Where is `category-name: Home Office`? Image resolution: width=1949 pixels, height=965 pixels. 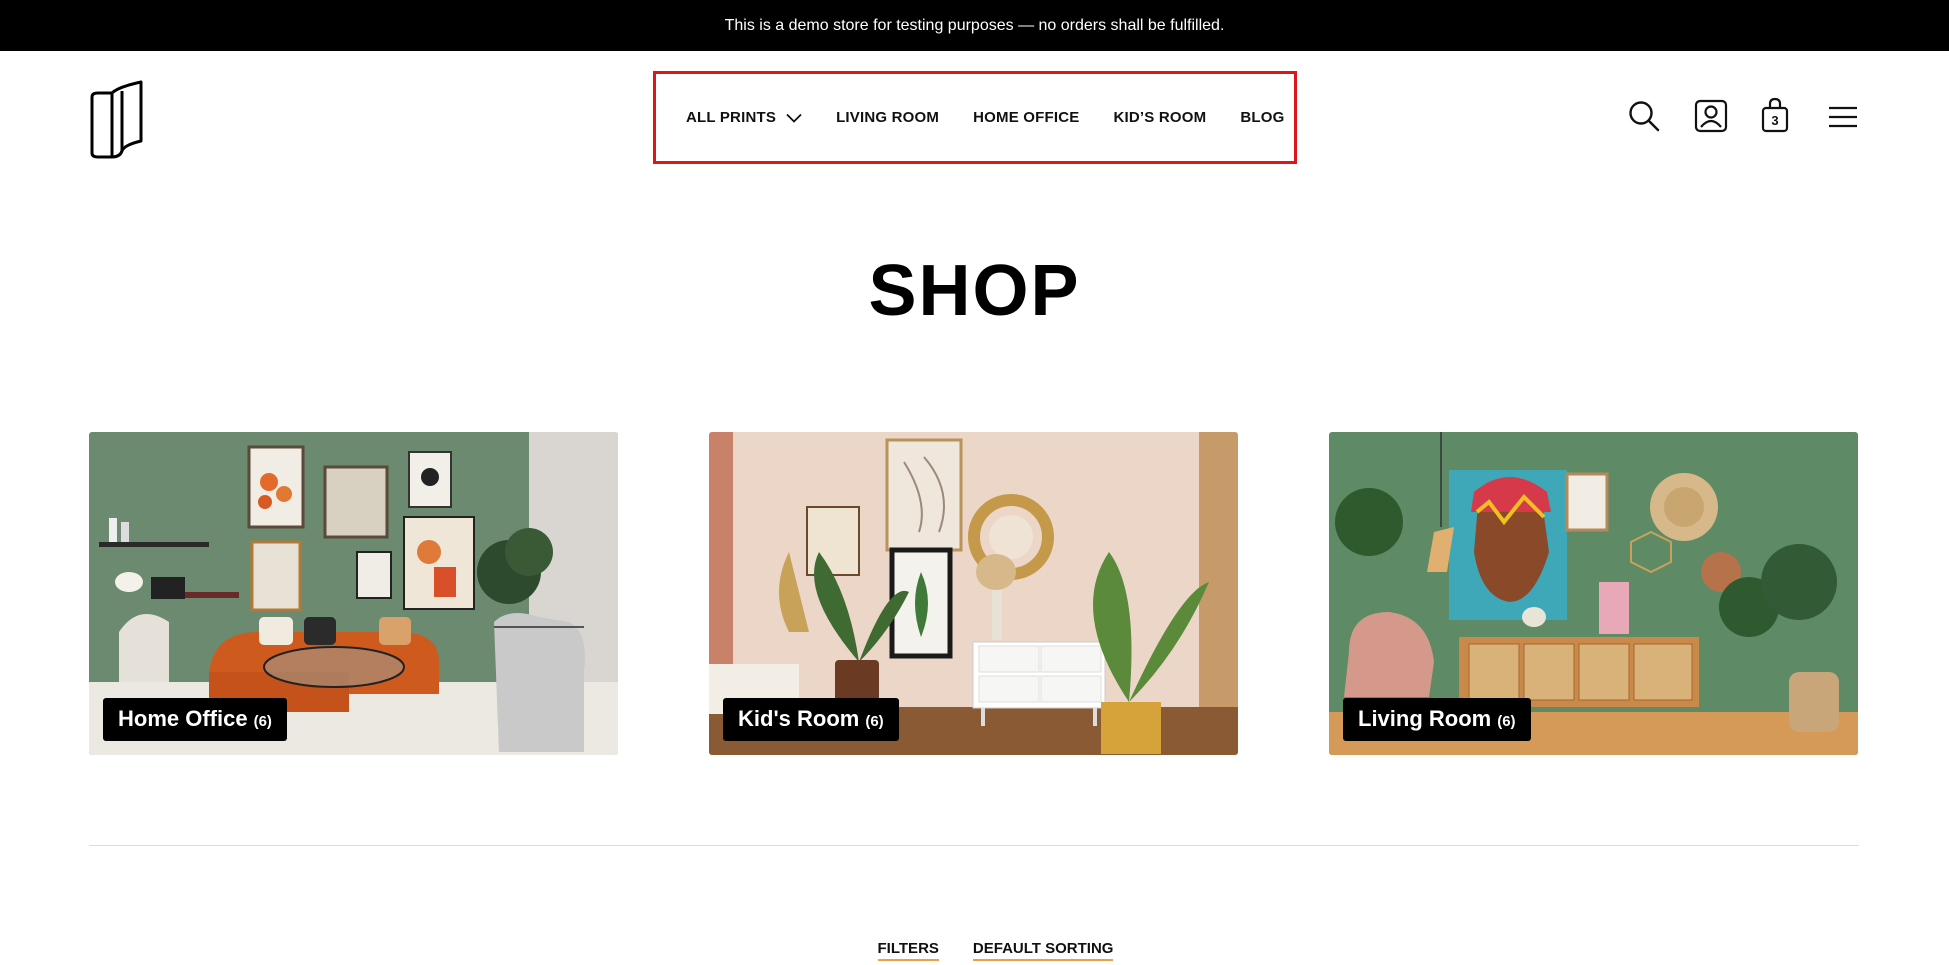 category-name: Home Office is located at coordinates (183, 718).